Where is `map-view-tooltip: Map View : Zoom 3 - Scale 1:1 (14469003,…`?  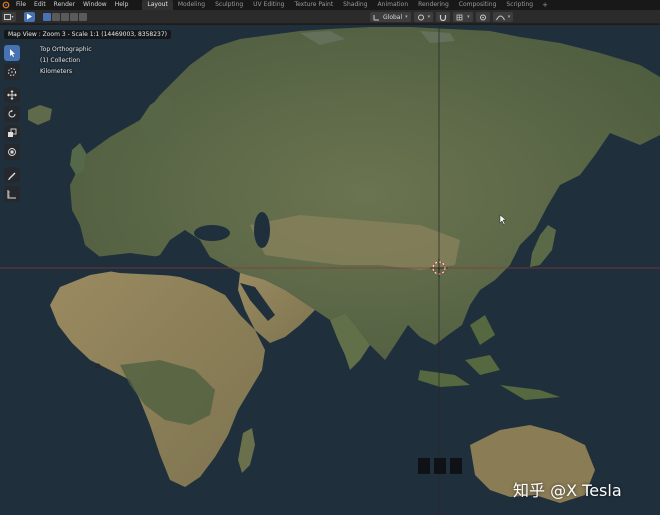 map-view-tooltip: Map View : Zoom 3 - Scale 1:1 (14469003,… is located at coordinates (88, 34).